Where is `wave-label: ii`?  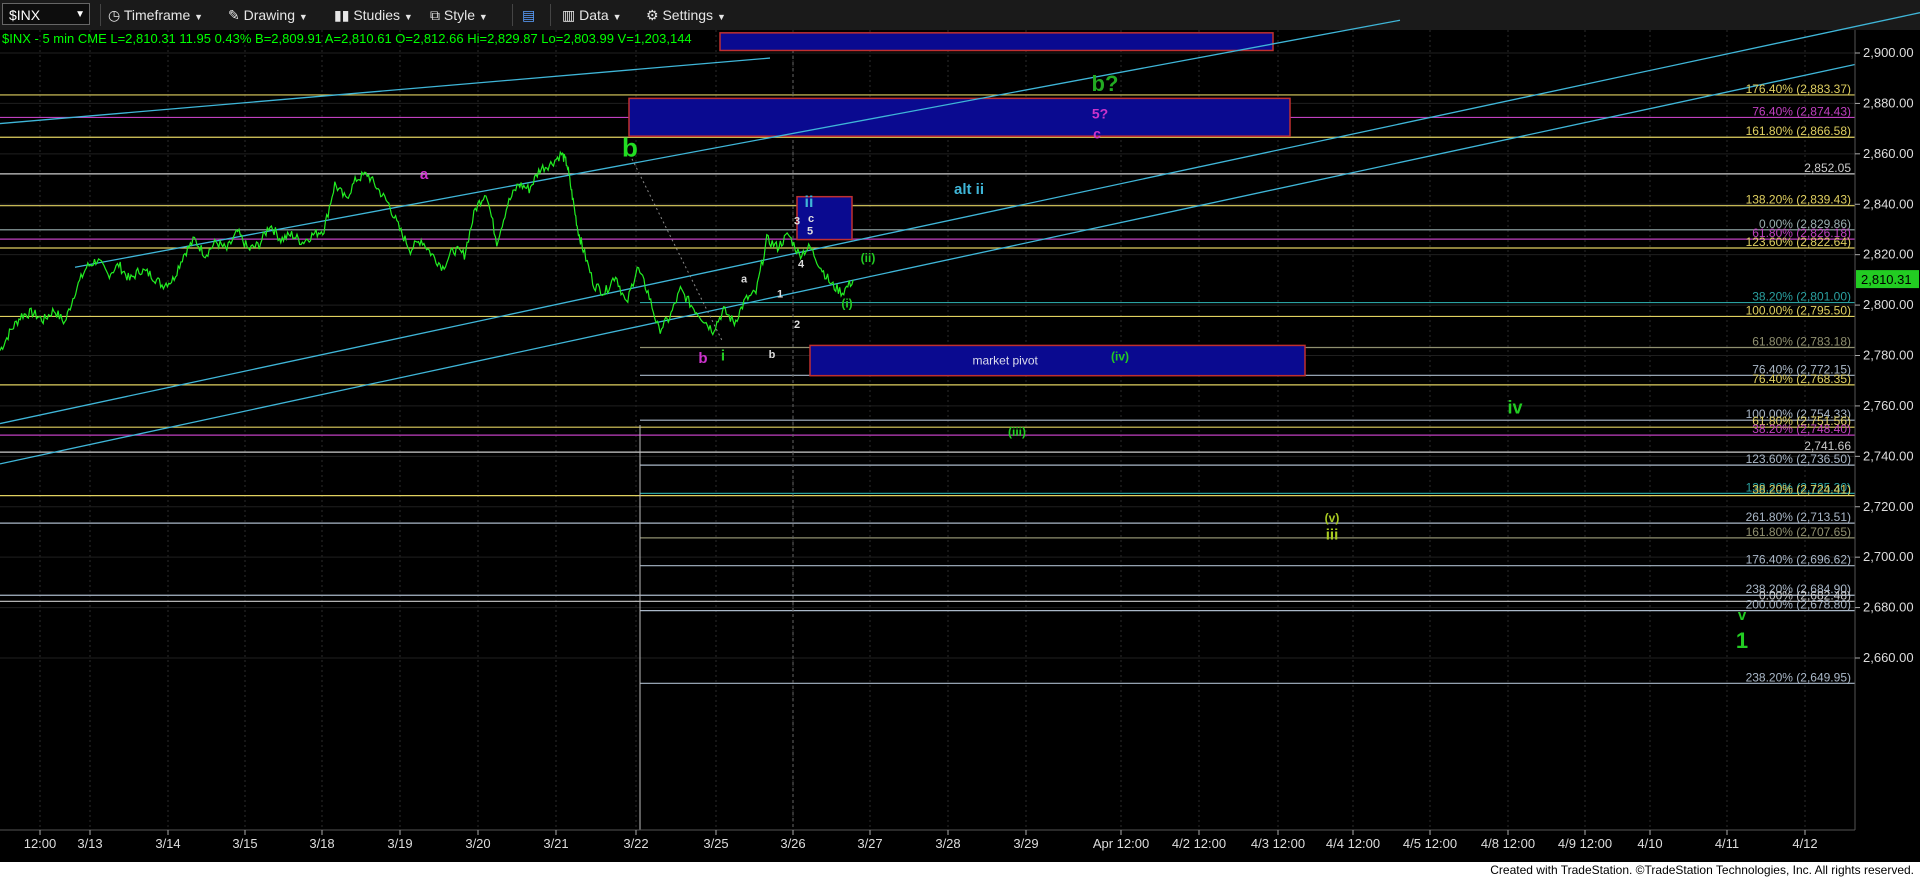
wave-label: ii is located at coordinates (809, 202).